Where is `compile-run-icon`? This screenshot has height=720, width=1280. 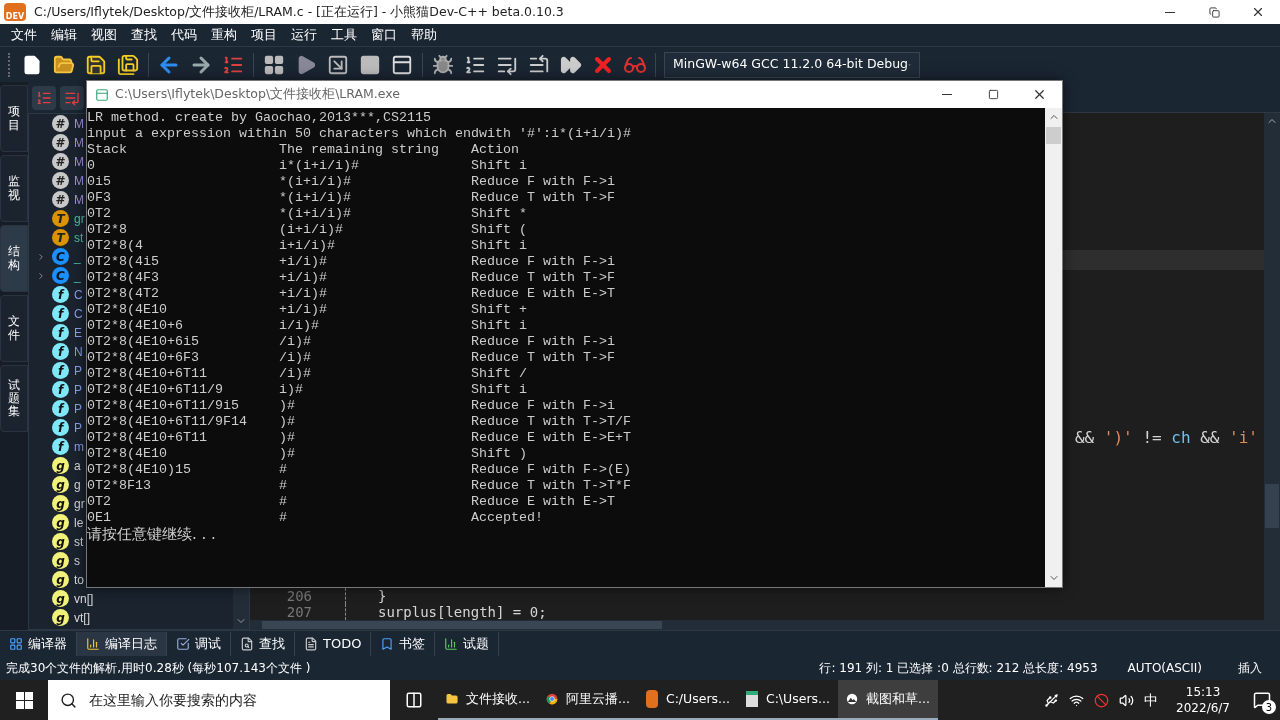 compile-run-icon is located at coordinates (338, 64).